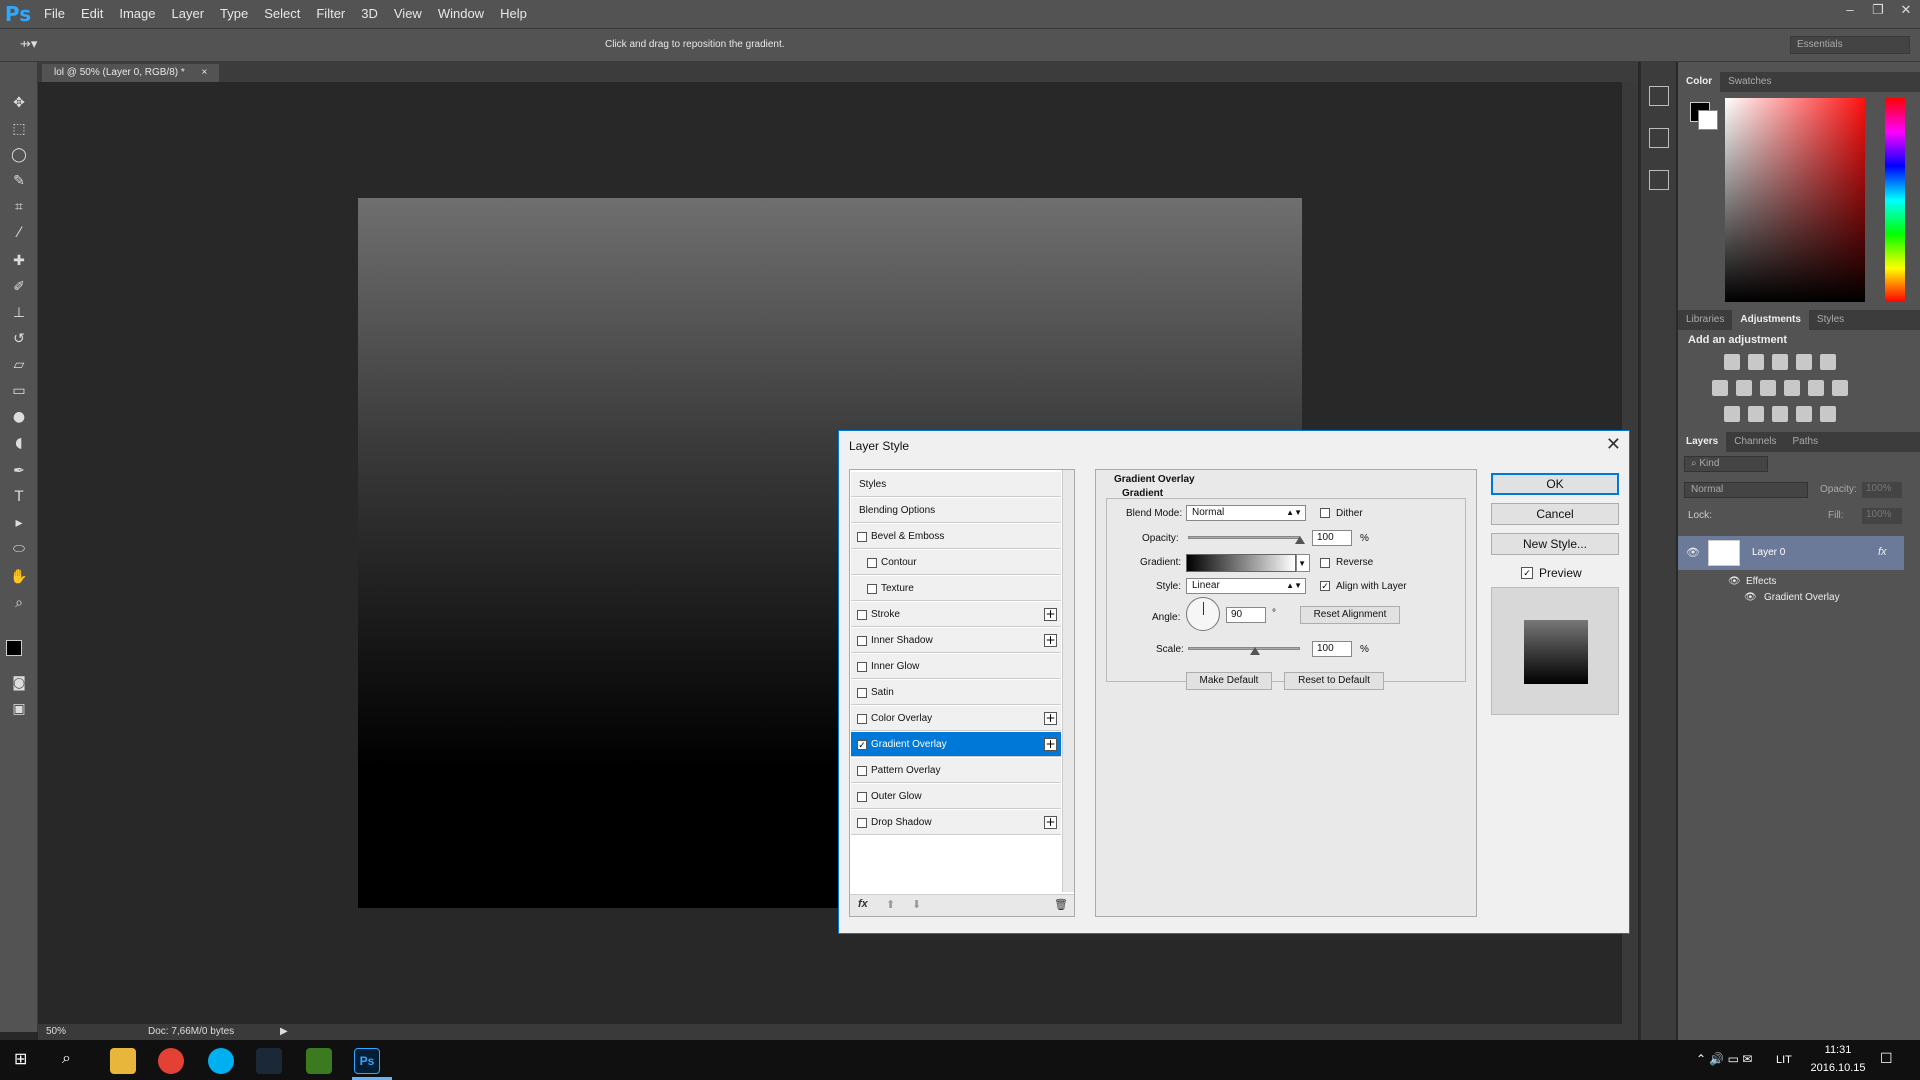  What do you see at coordinates (1792, 388) in the screenshot?
I see `photo-filter-adjust-icon` at bounding box center [1792, 388].